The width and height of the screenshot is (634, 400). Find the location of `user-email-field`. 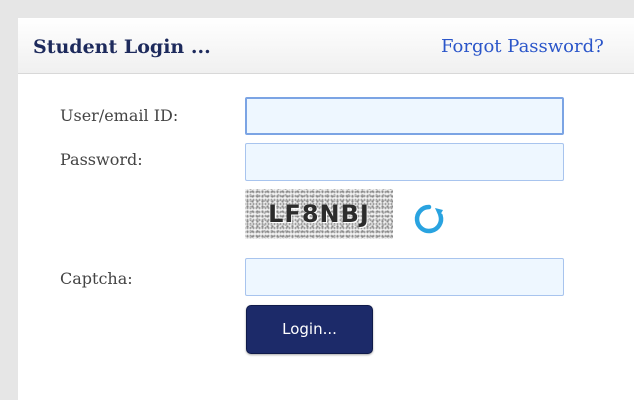

user-email-field is located at coordinates (404, 116).